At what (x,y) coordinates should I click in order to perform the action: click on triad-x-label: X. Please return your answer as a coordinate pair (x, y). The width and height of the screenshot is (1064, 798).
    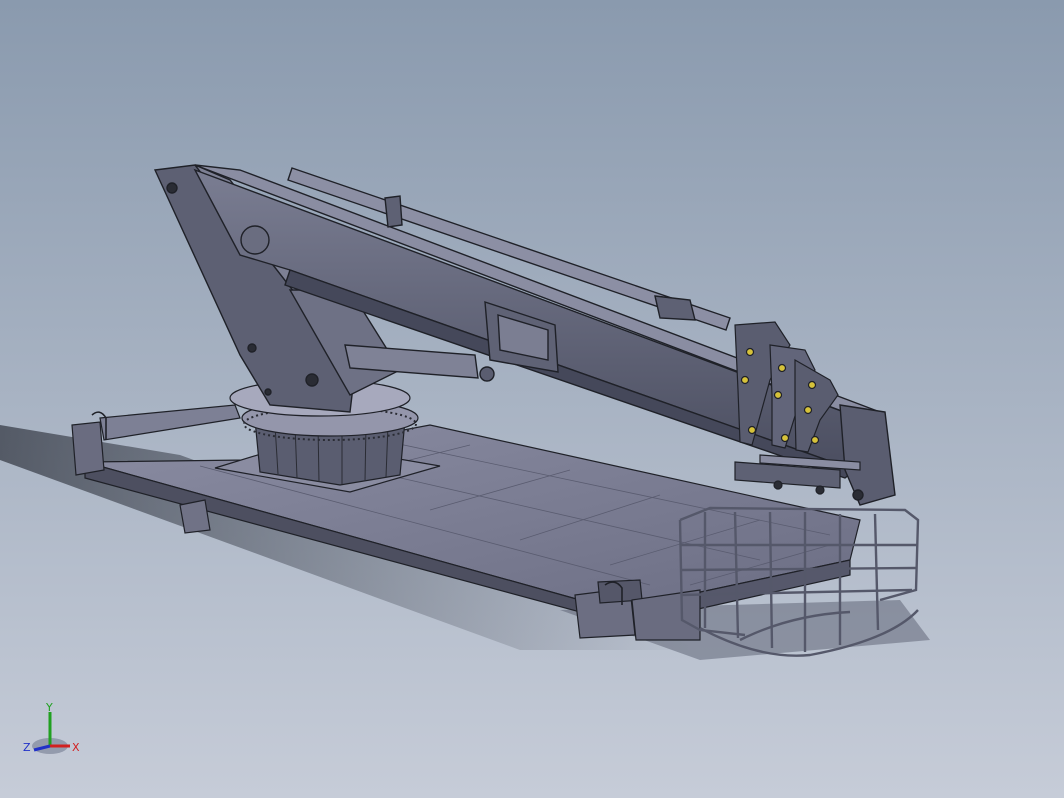
    Looking at the image, I should click on (76, 747).